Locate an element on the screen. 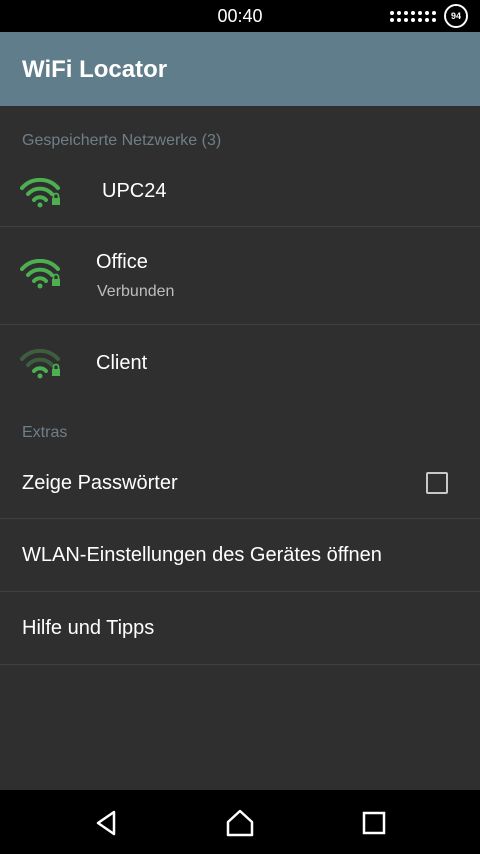 The image size is (480, 854). show-passwords-label: Zeige Passwörter is located at coordinates (100, 483).